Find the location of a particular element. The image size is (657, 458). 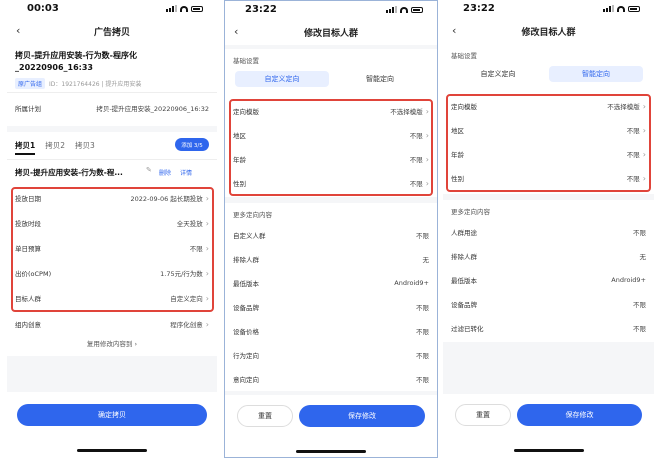

row-intent-targeting: 意向定向 不限 is located at coordinates (331, 379).